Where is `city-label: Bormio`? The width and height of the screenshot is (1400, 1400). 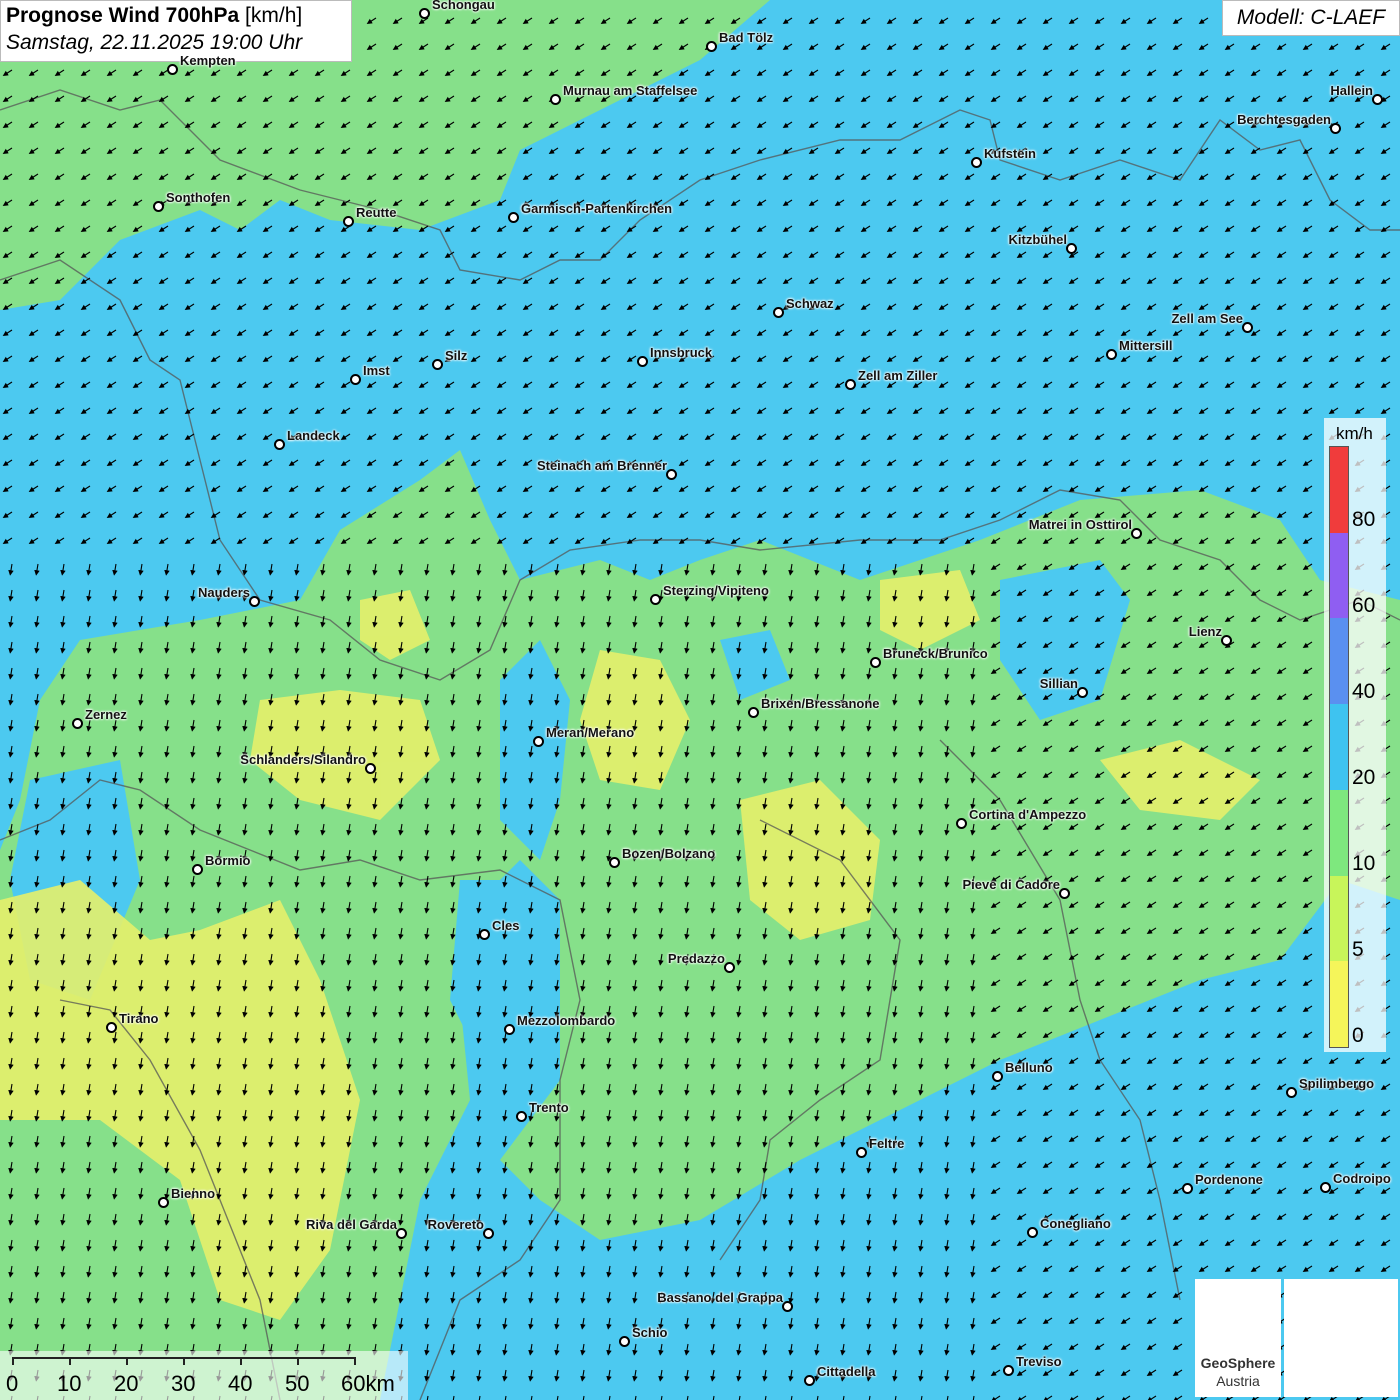 city-label: Bormio is located at coordinates (228, 860).